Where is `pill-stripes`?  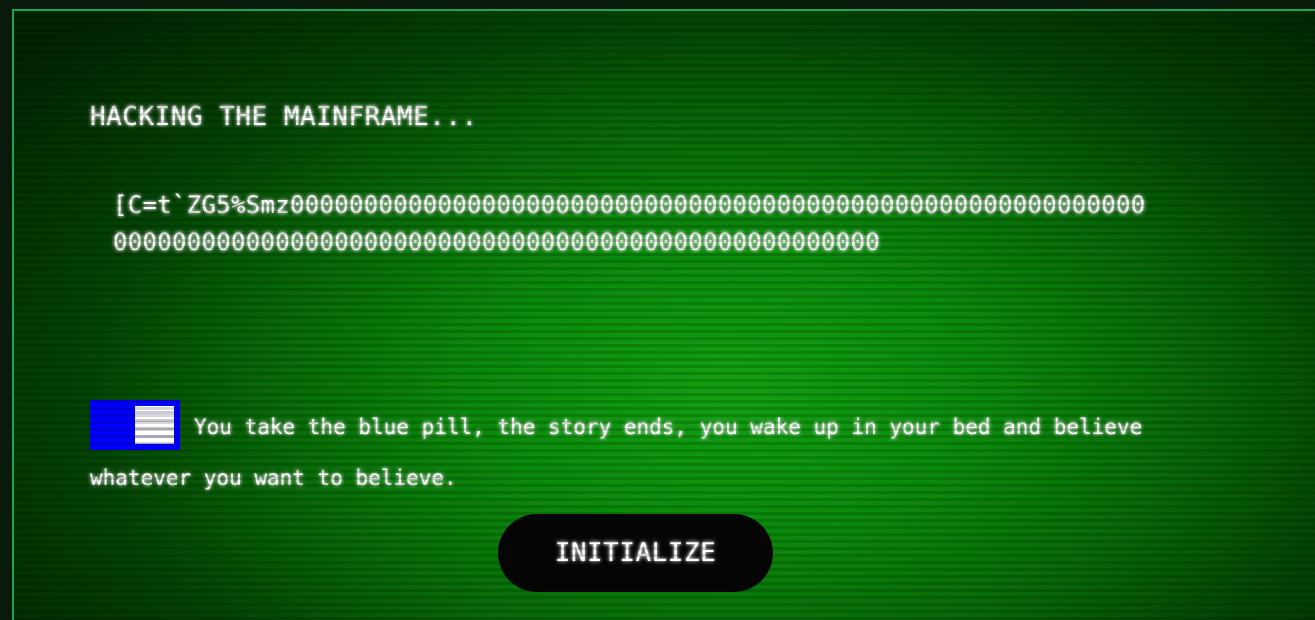
pill-stripes is located at coordinates (154, 425).